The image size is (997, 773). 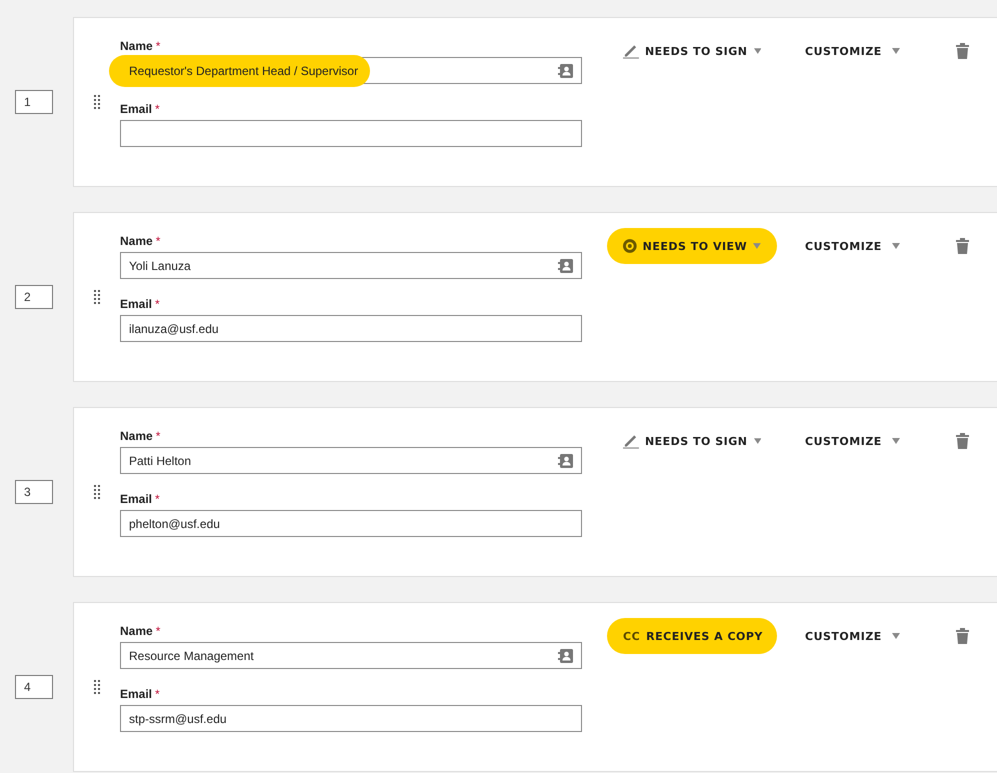 What do you see at coordinates (351, 328) in the screenshot?
I see `email-field: ilanuza@usf.edu` at bounding box center [351, 328].